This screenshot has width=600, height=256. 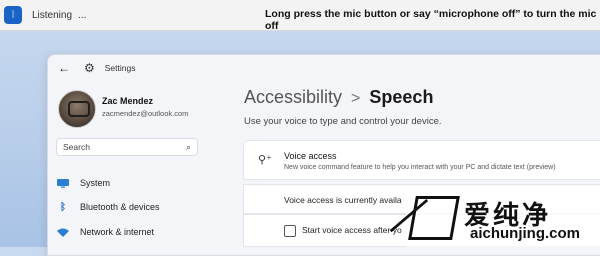 What do you see at coordinates (265, 160) in the screenshot?
I see `voice-access-icon: ⚲⁺` at bounding box center [265, 160].